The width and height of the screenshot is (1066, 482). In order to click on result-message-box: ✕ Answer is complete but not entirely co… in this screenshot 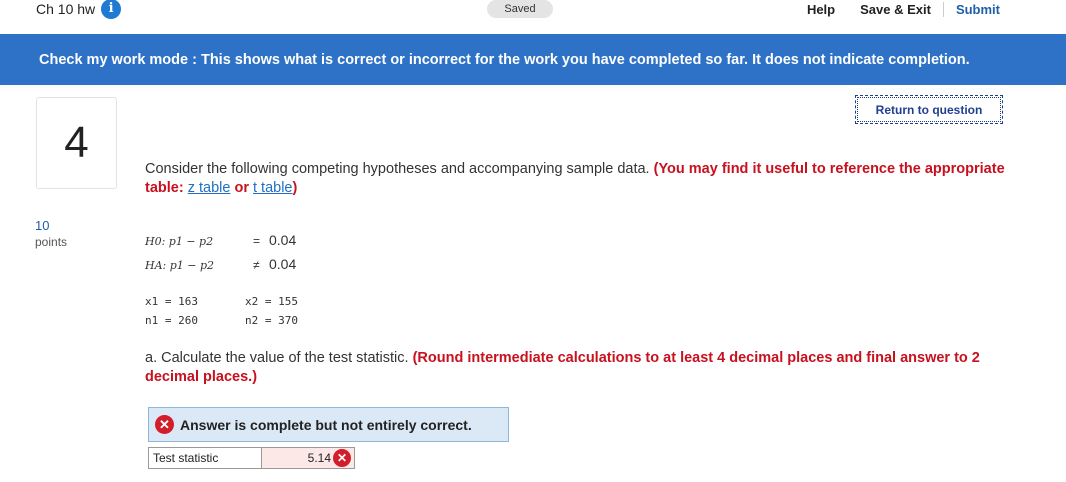, I will do `click(328, 424)`.